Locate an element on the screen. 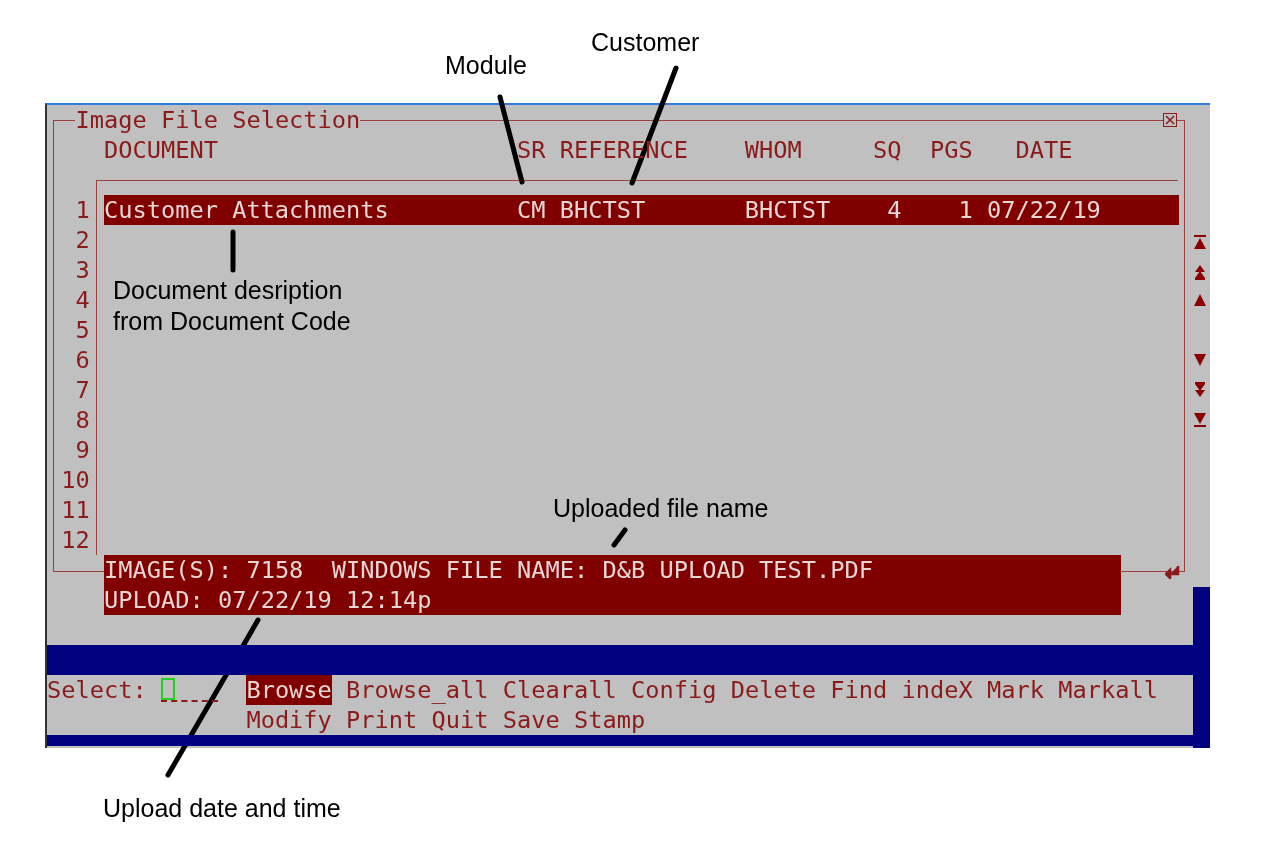  table-cell-text: Customer Attachments is located at coordinates (246, 210).